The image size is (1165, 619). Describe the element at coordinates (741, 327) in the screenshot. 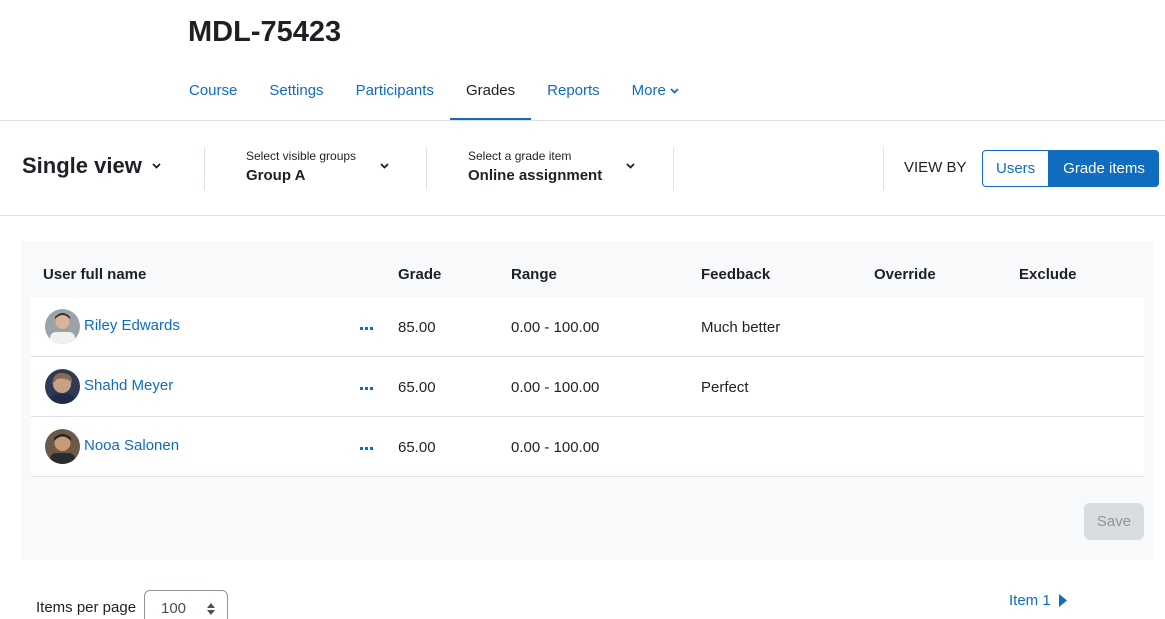

I see `feedback-value: Much better` at that location.